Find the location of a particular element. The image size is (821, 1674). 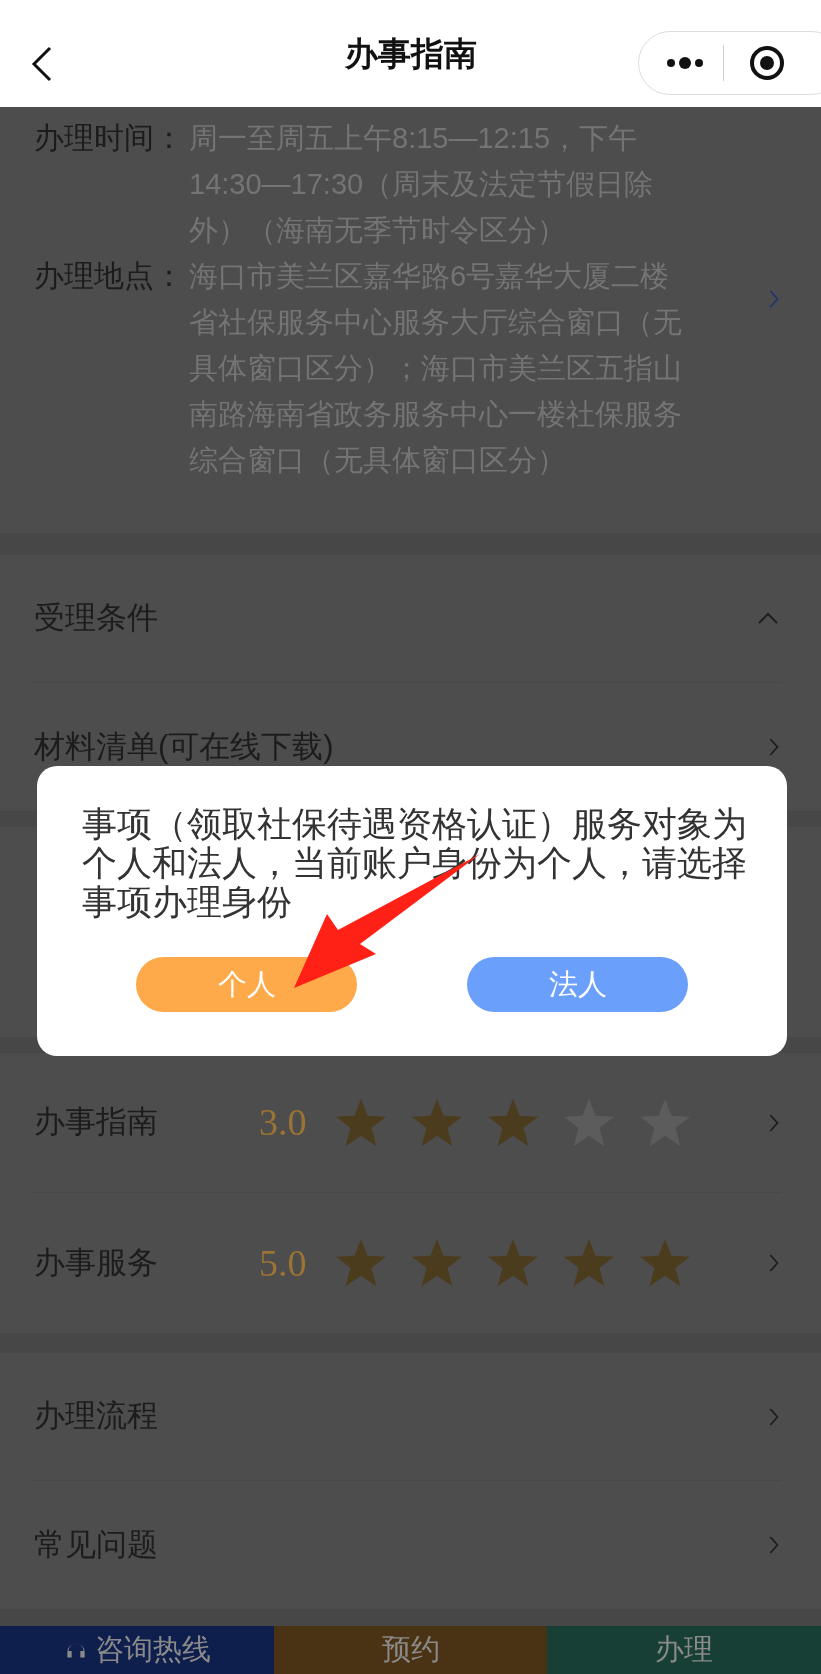

bottom-tab: 办理 is located at coordinates (684, 1650).